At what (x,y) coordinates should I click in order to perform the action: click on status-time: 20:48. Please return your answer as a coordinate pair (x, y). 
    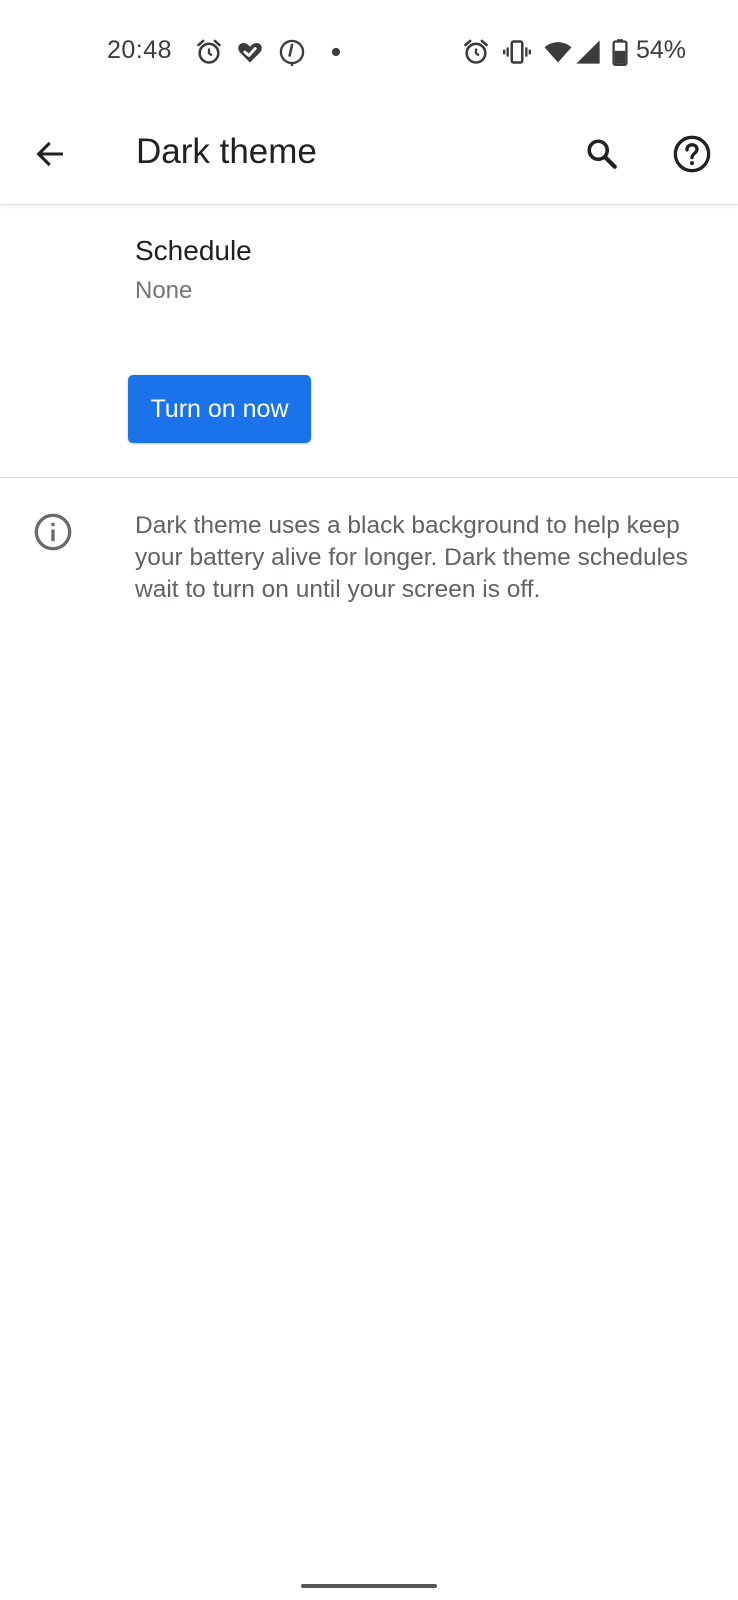
    Looking at the image, I should click on (140, 50).